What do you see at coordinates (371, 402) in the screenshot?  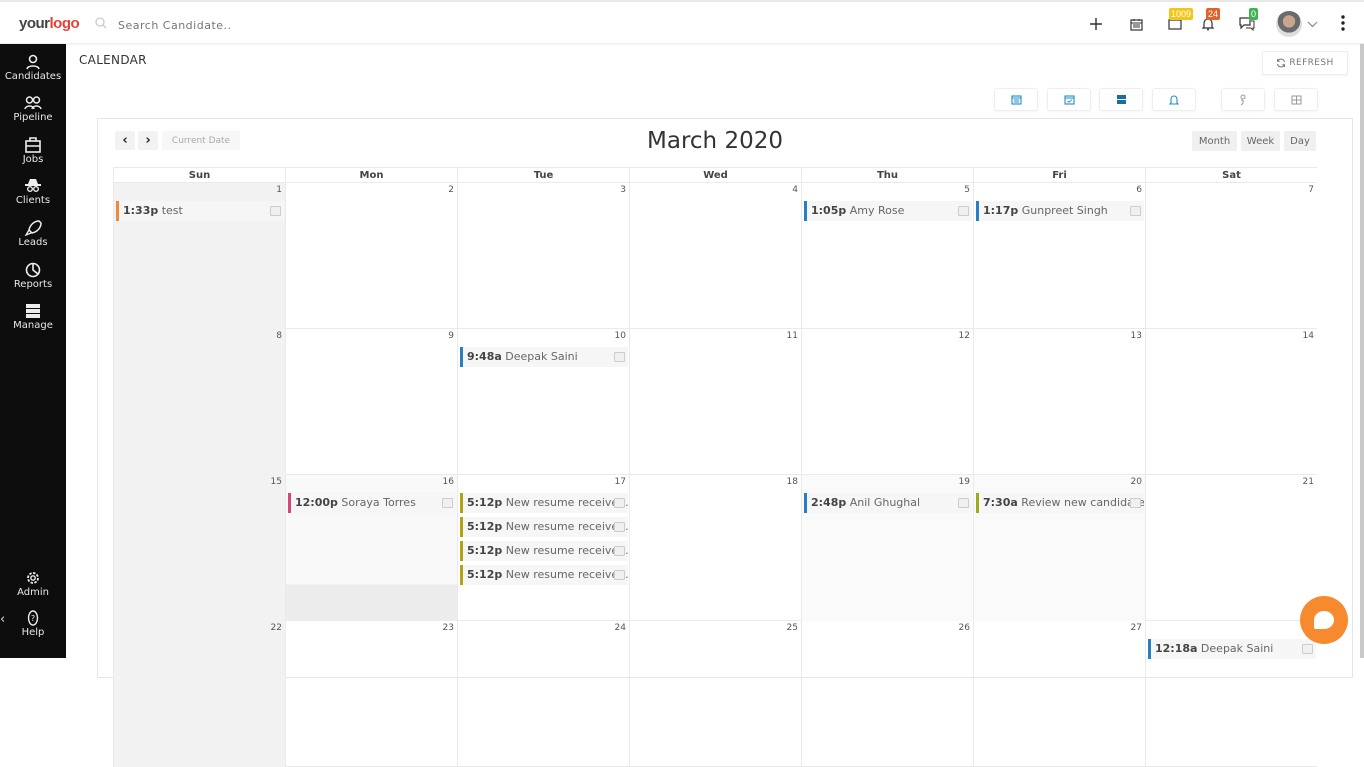 I see `day-cell: 9` at bounding box center [371, 402].